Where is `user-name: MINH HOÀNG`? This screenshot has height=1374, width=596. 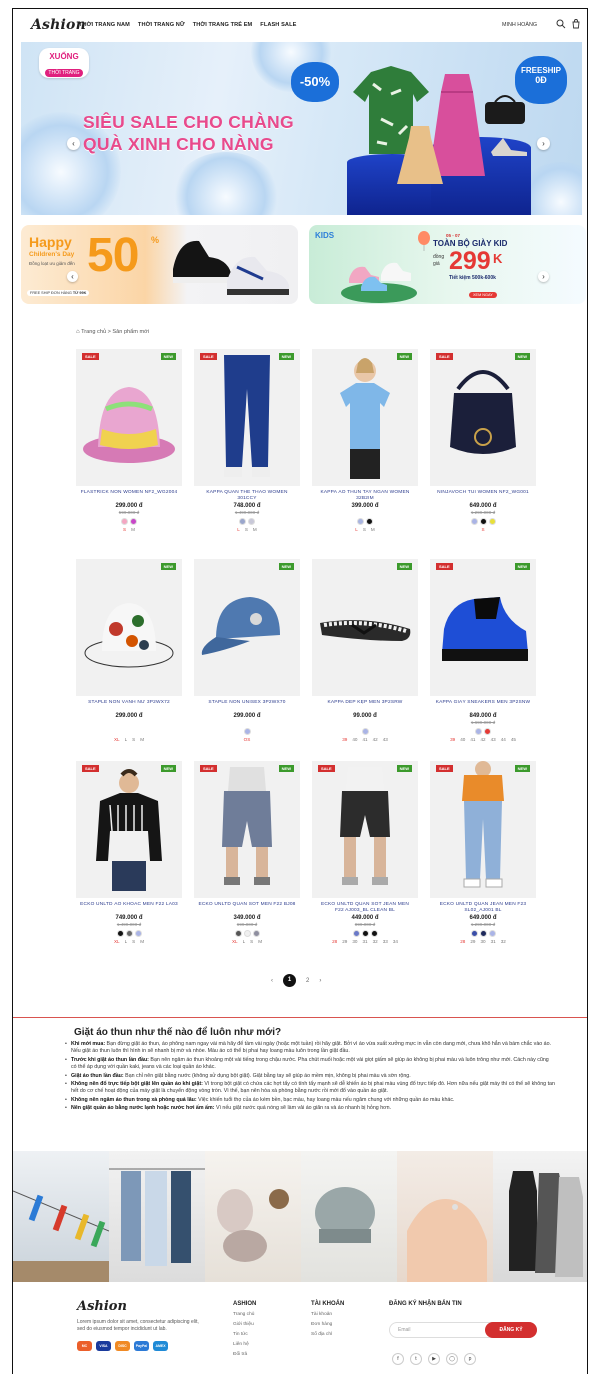 user-name: MINH HOÀNG is located at coordinates (519, 25).